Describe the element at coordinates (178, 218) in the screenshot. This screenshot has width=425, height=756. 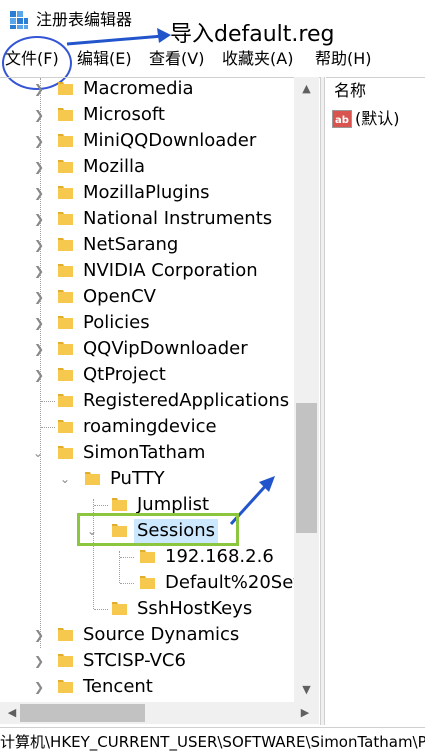
I see `tree-item-label: National Instruments` at that location.